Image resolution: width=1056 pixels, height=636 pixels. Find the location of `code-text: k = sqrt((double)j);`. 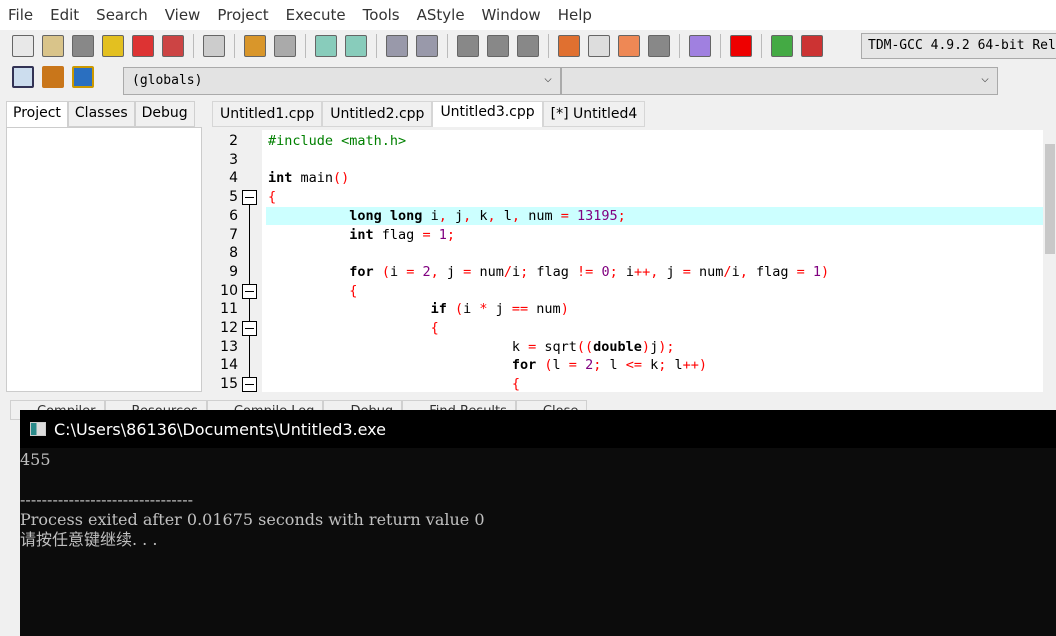

code-text: k = sqrt((double)j); is located at coordinates (471, 346).